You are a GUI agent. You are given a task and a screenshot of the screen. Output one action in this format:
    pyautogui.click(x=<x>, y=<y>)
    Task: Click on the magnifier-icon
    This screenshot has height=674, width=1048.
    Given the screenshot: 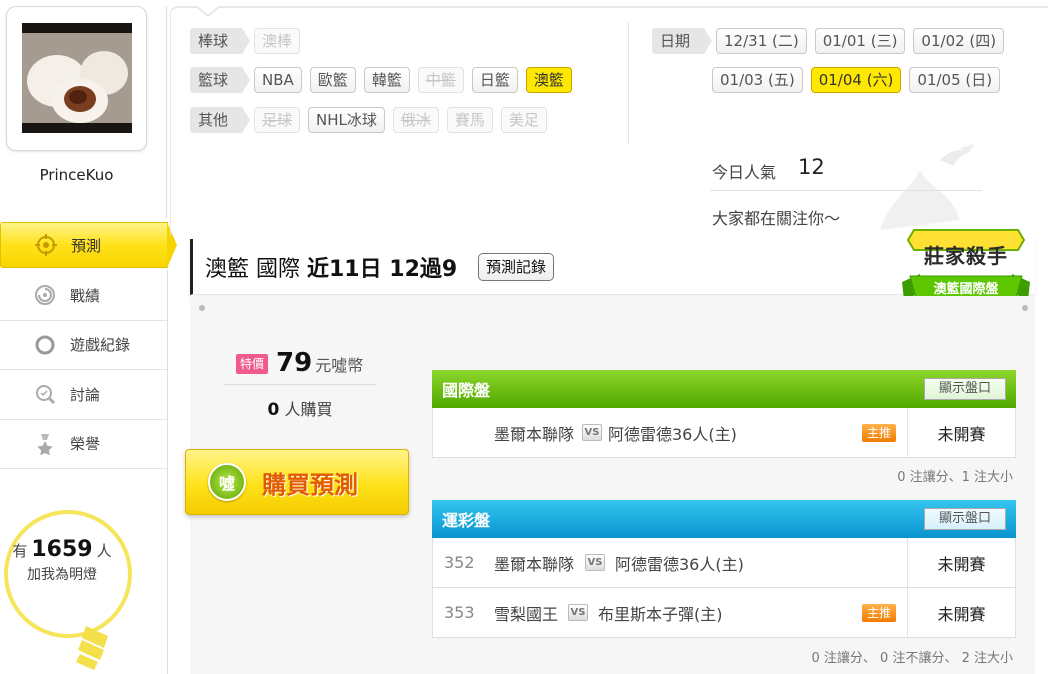 What is the action you would take?
    pyautogui.click(x=45, y=394)
    